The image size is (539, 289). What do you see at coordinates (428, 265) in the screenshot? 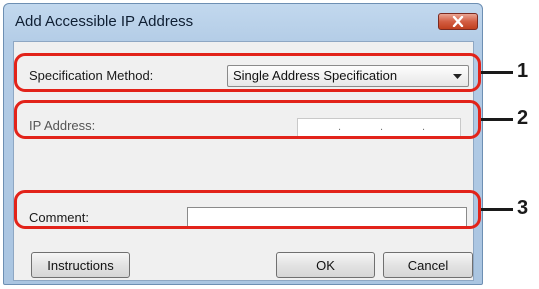
I see `cancel-button: Cancel` at bounding box center [428, 265].